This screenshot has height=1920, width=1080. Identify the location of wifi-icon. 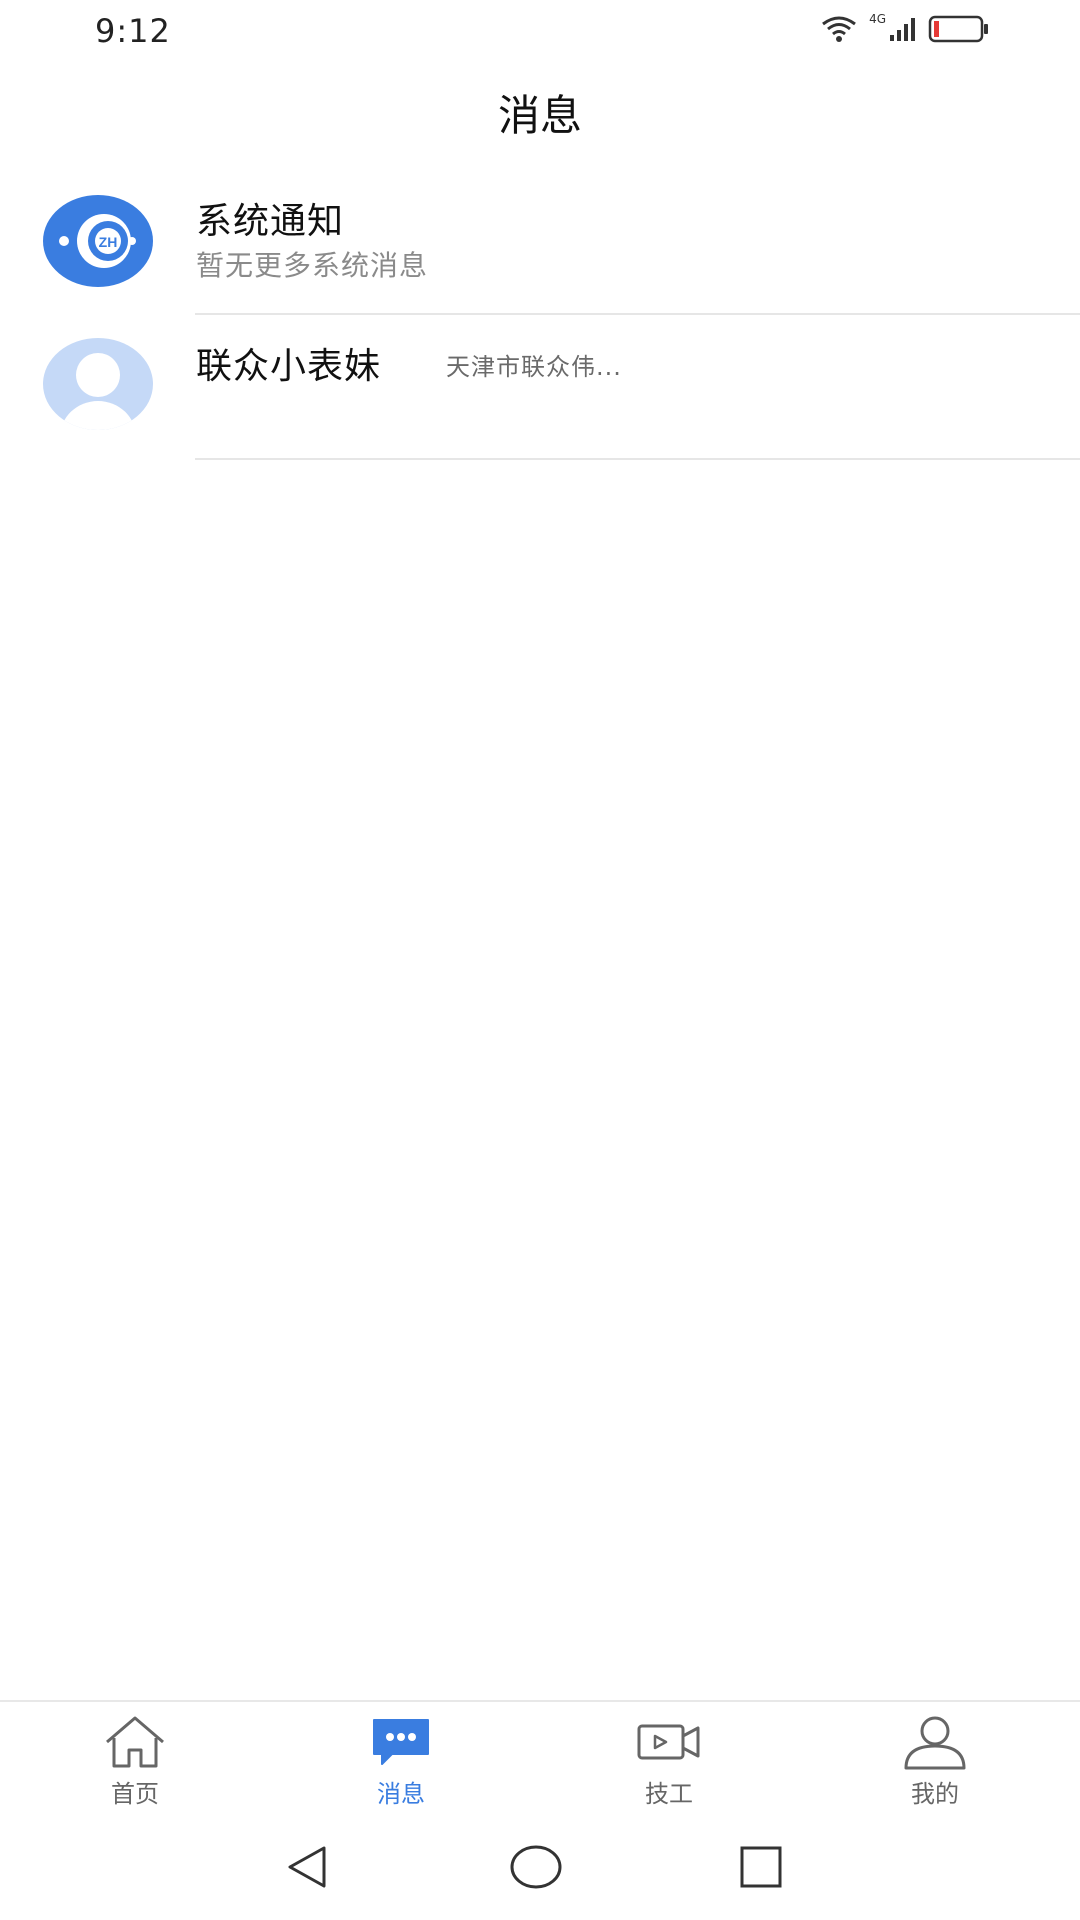
(839, 29).